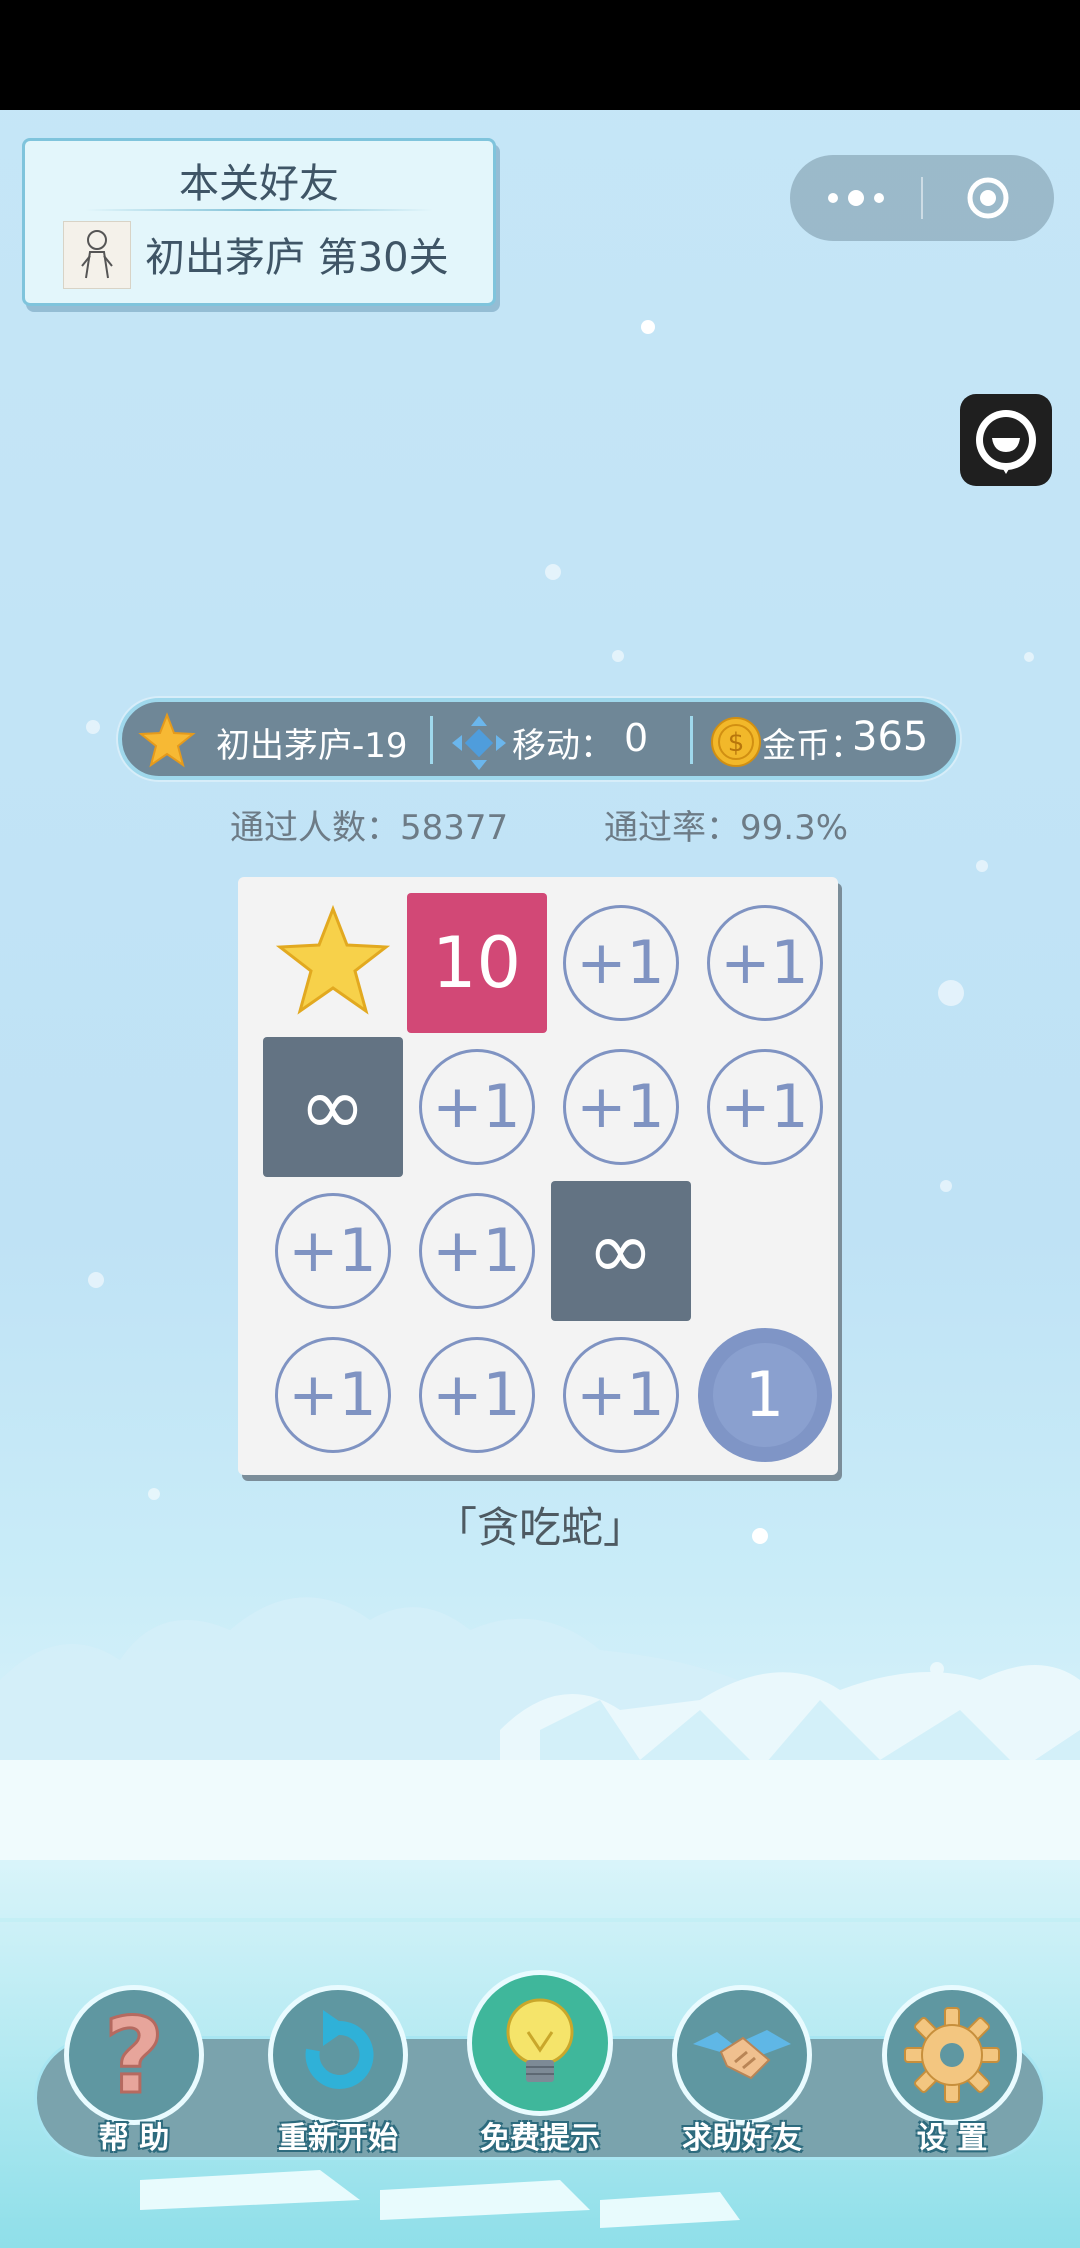 Image resolution: width=1080 pixels, height=2248 pixels. I want to click on board-cell: 1, so click(764, 1394).